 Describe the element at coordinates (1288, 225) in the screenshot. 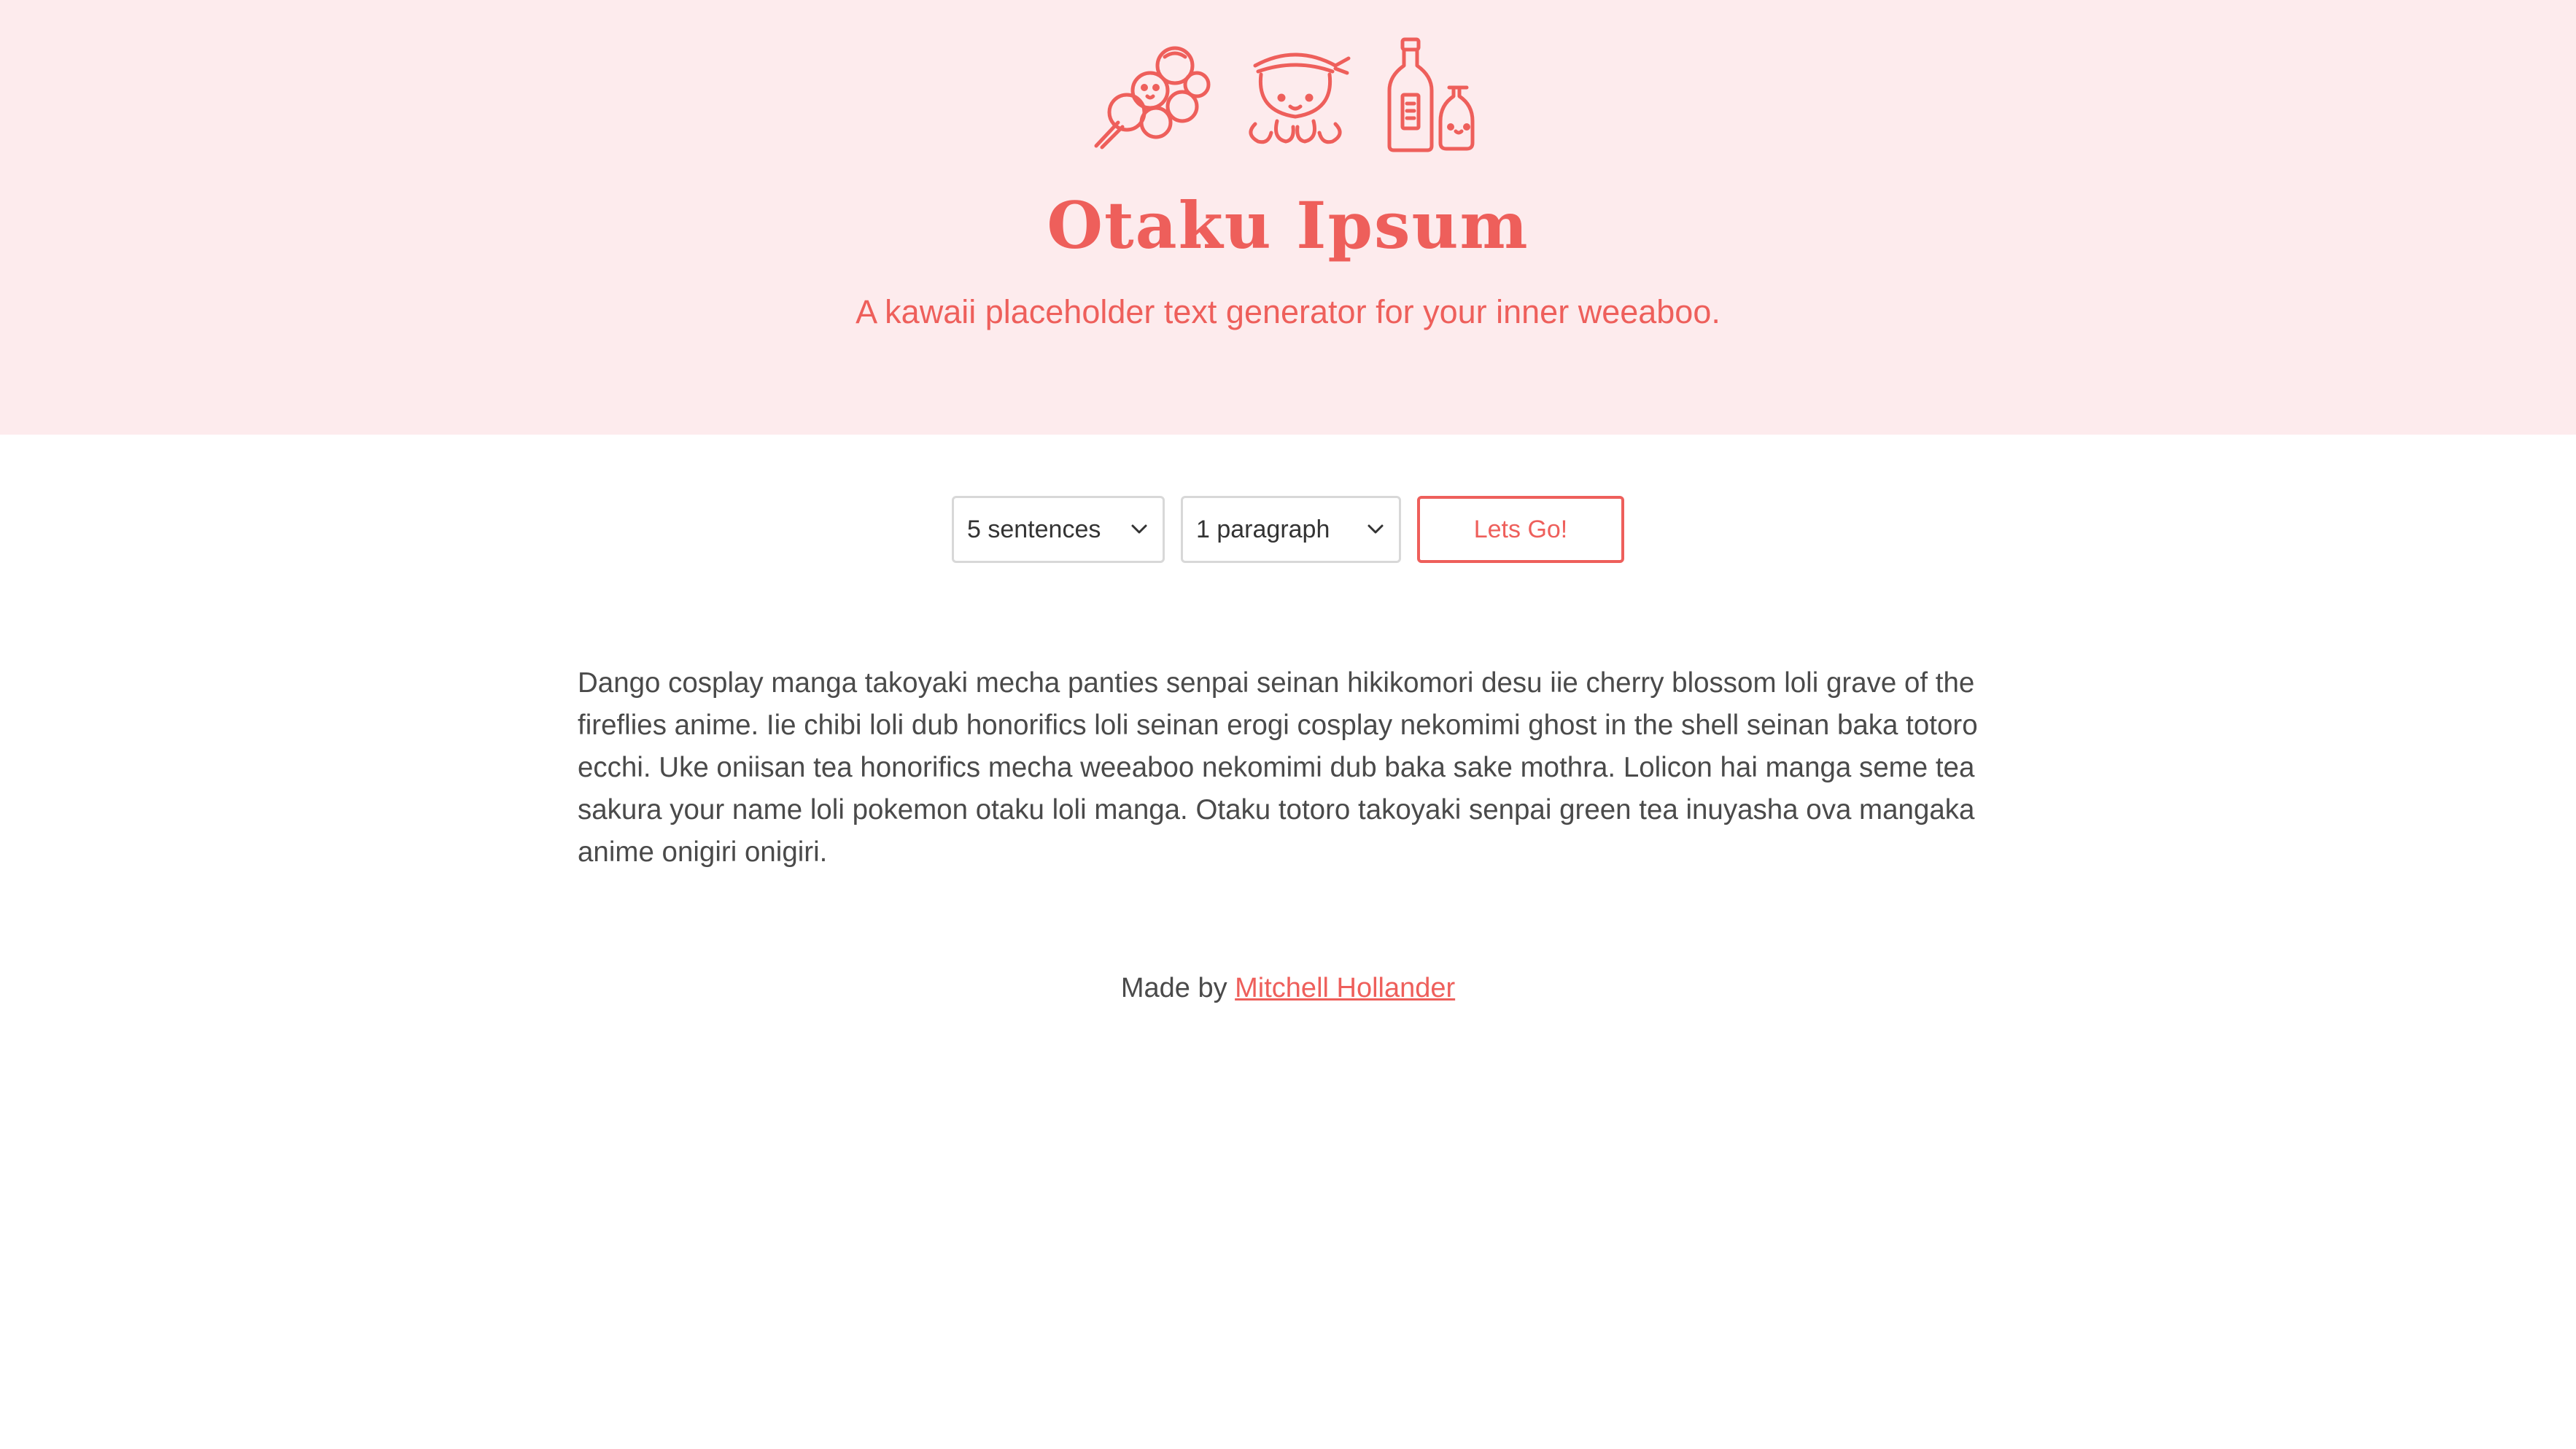

I see `page-title: Otaku Ipsum` at that location.